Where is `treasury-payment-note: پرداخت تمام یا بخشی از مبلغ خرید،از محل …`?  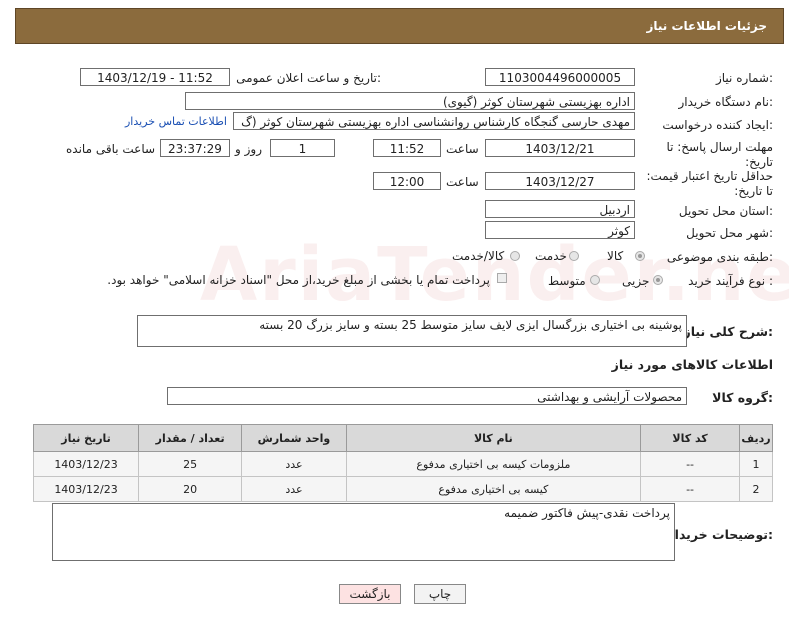
treasury-payment-note: پرداخت تمام یا بخشی از مبلغ خرید،از محل … is located at coordinates (298, 280).